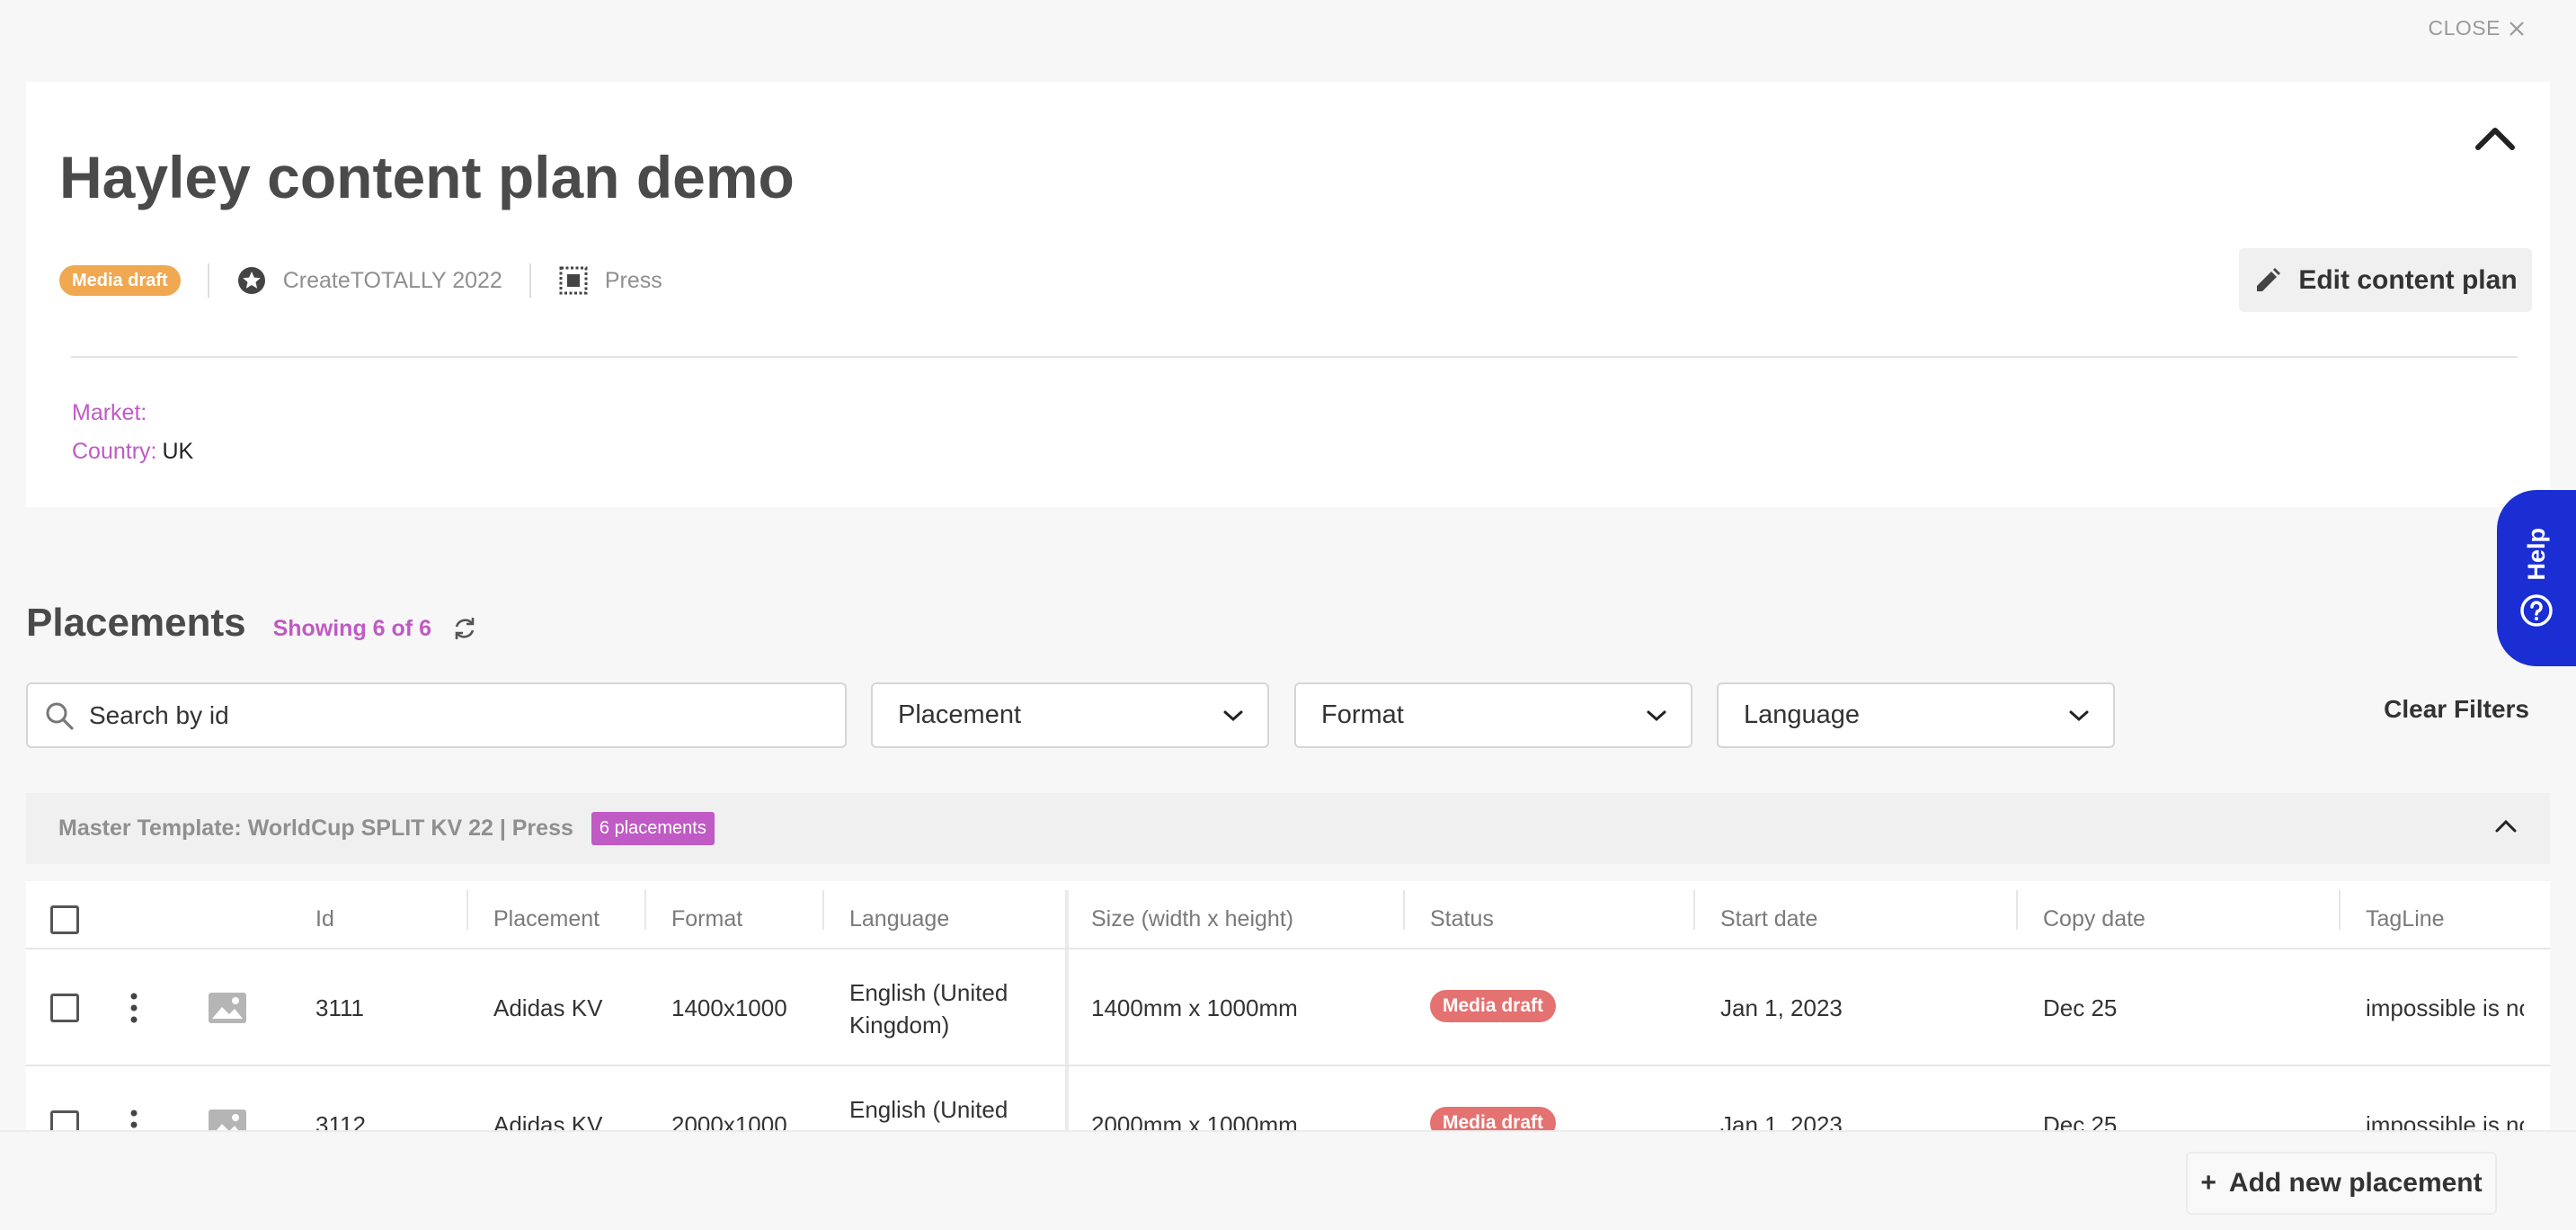 The width and height of the screenshot is (2576, 1230). Describe the element at coordinates (457, 715) in the screenshot. I see `search-input` at that location.